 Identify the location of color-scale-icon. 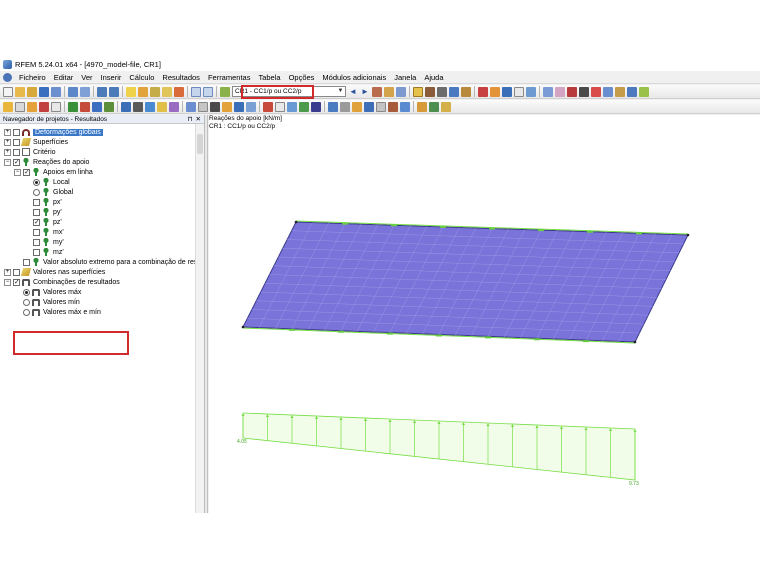
(507, 91).